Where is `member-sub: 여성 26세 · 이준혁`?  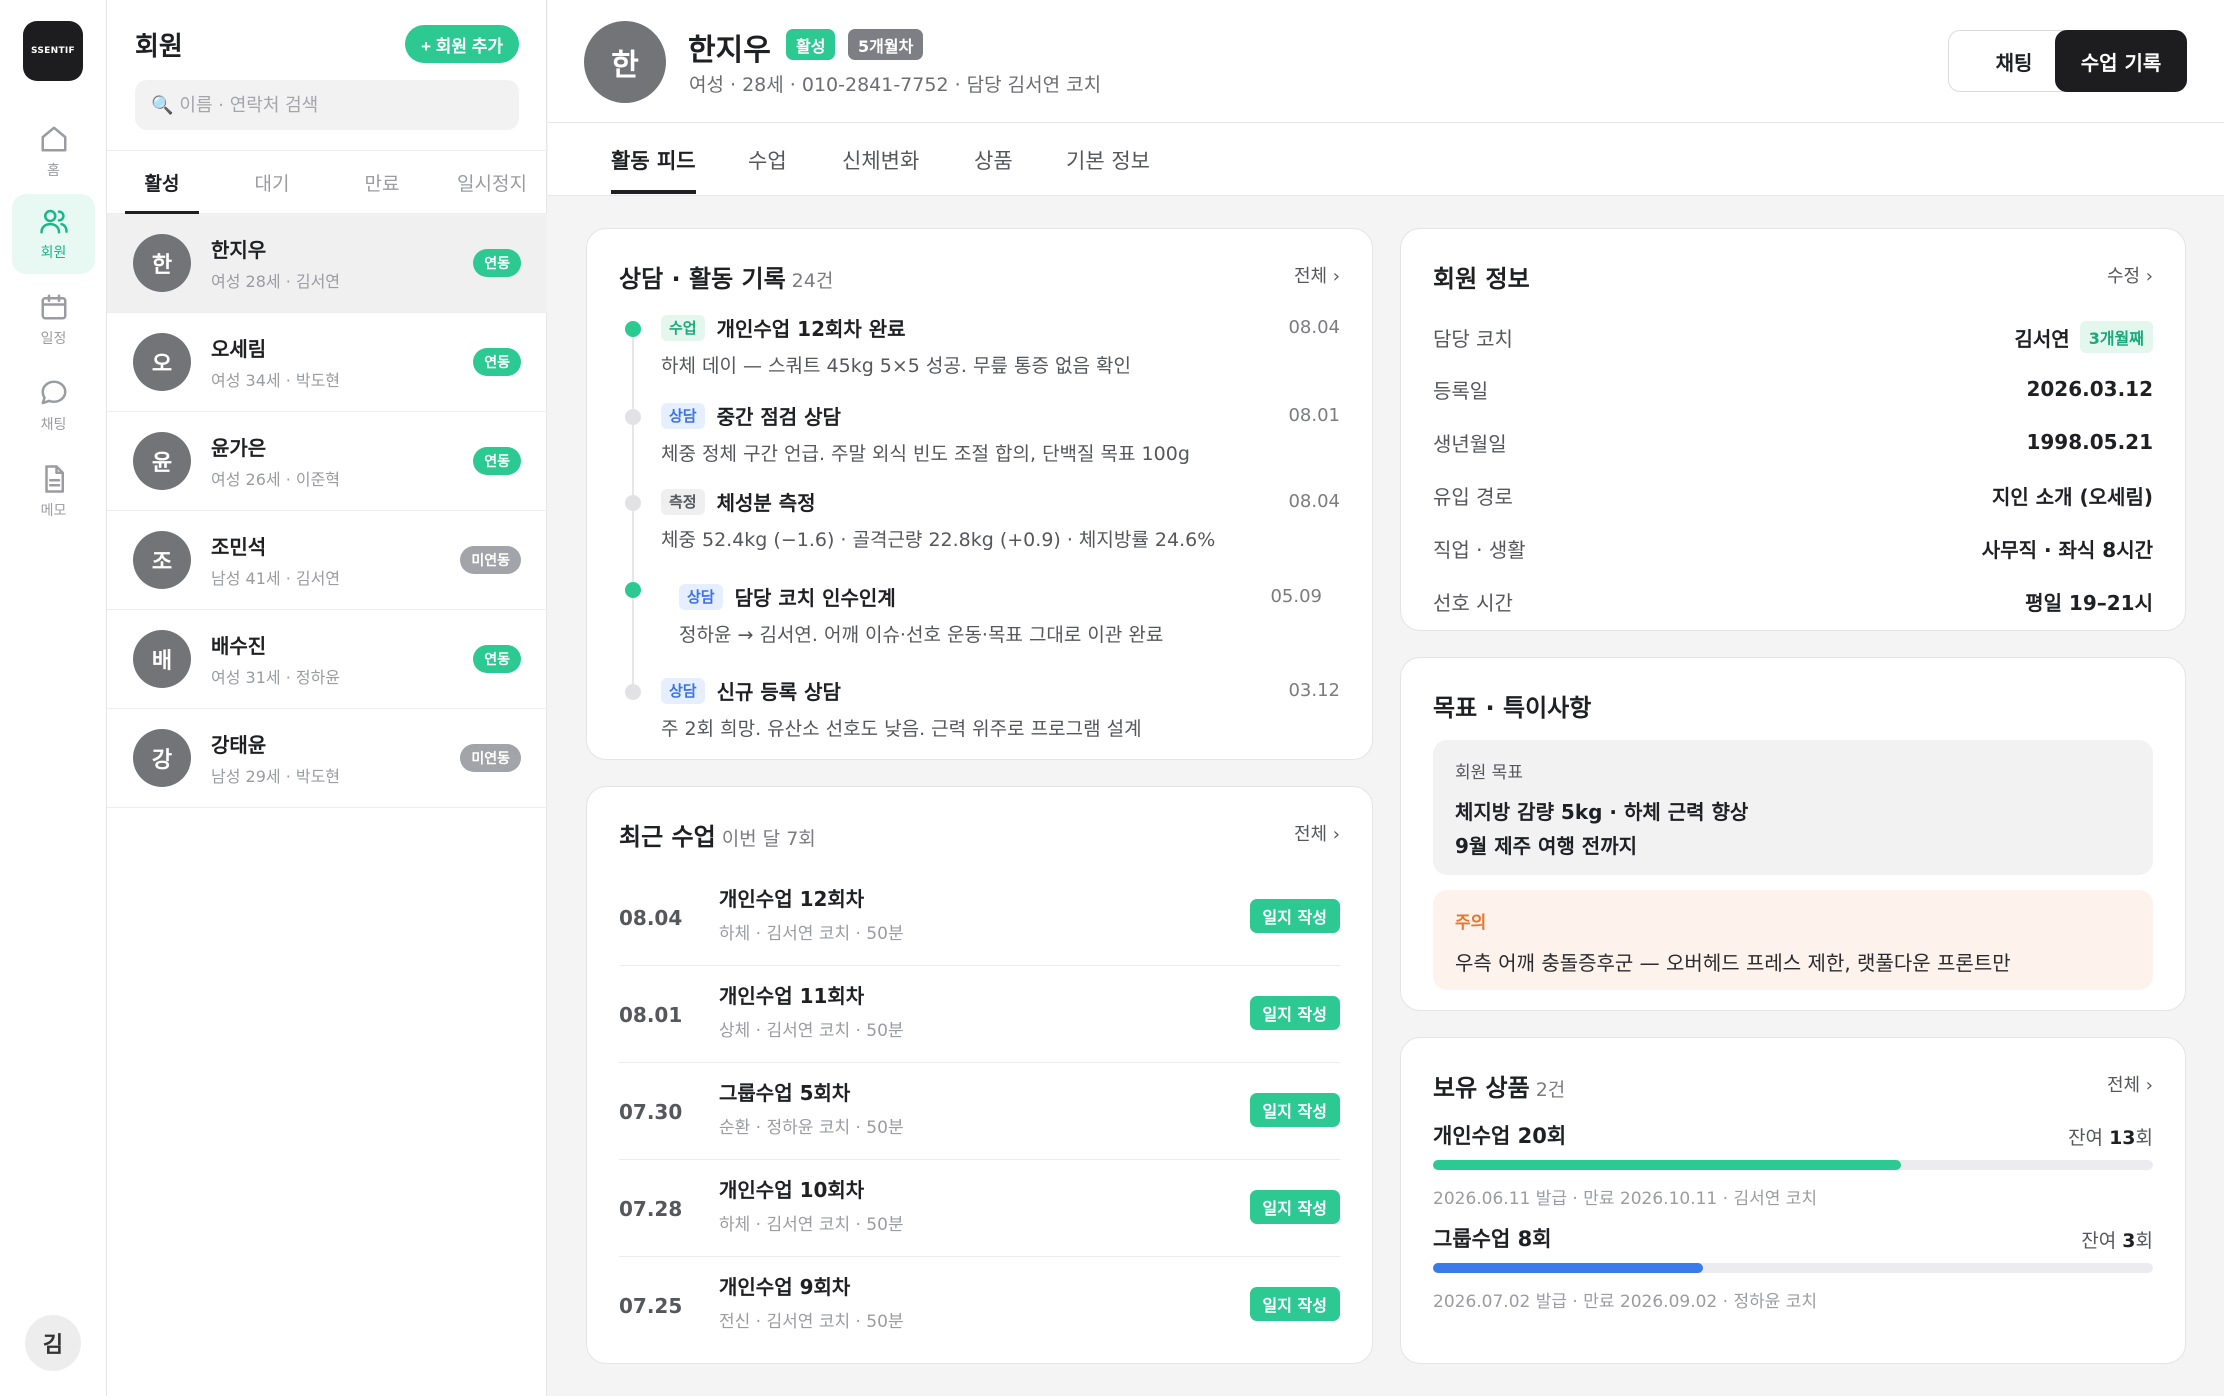 member-sub: 여성 26세 · 이준혁 is located at coordinates (276, 479).